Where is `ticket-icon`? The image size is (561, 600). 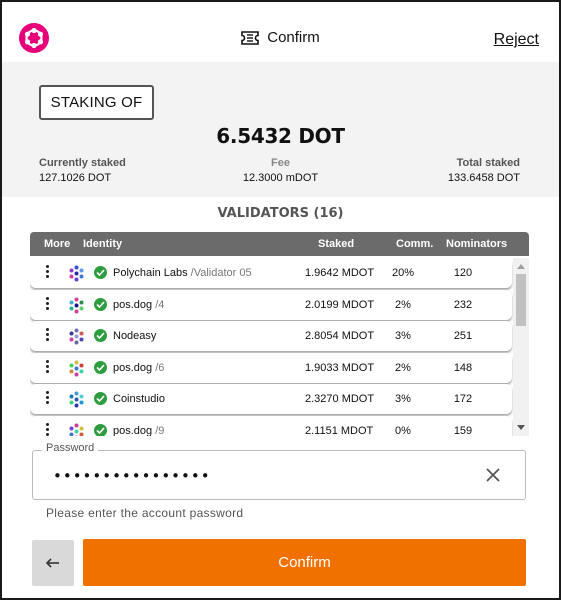
ticket-icon is located at coordinates (250, 38).